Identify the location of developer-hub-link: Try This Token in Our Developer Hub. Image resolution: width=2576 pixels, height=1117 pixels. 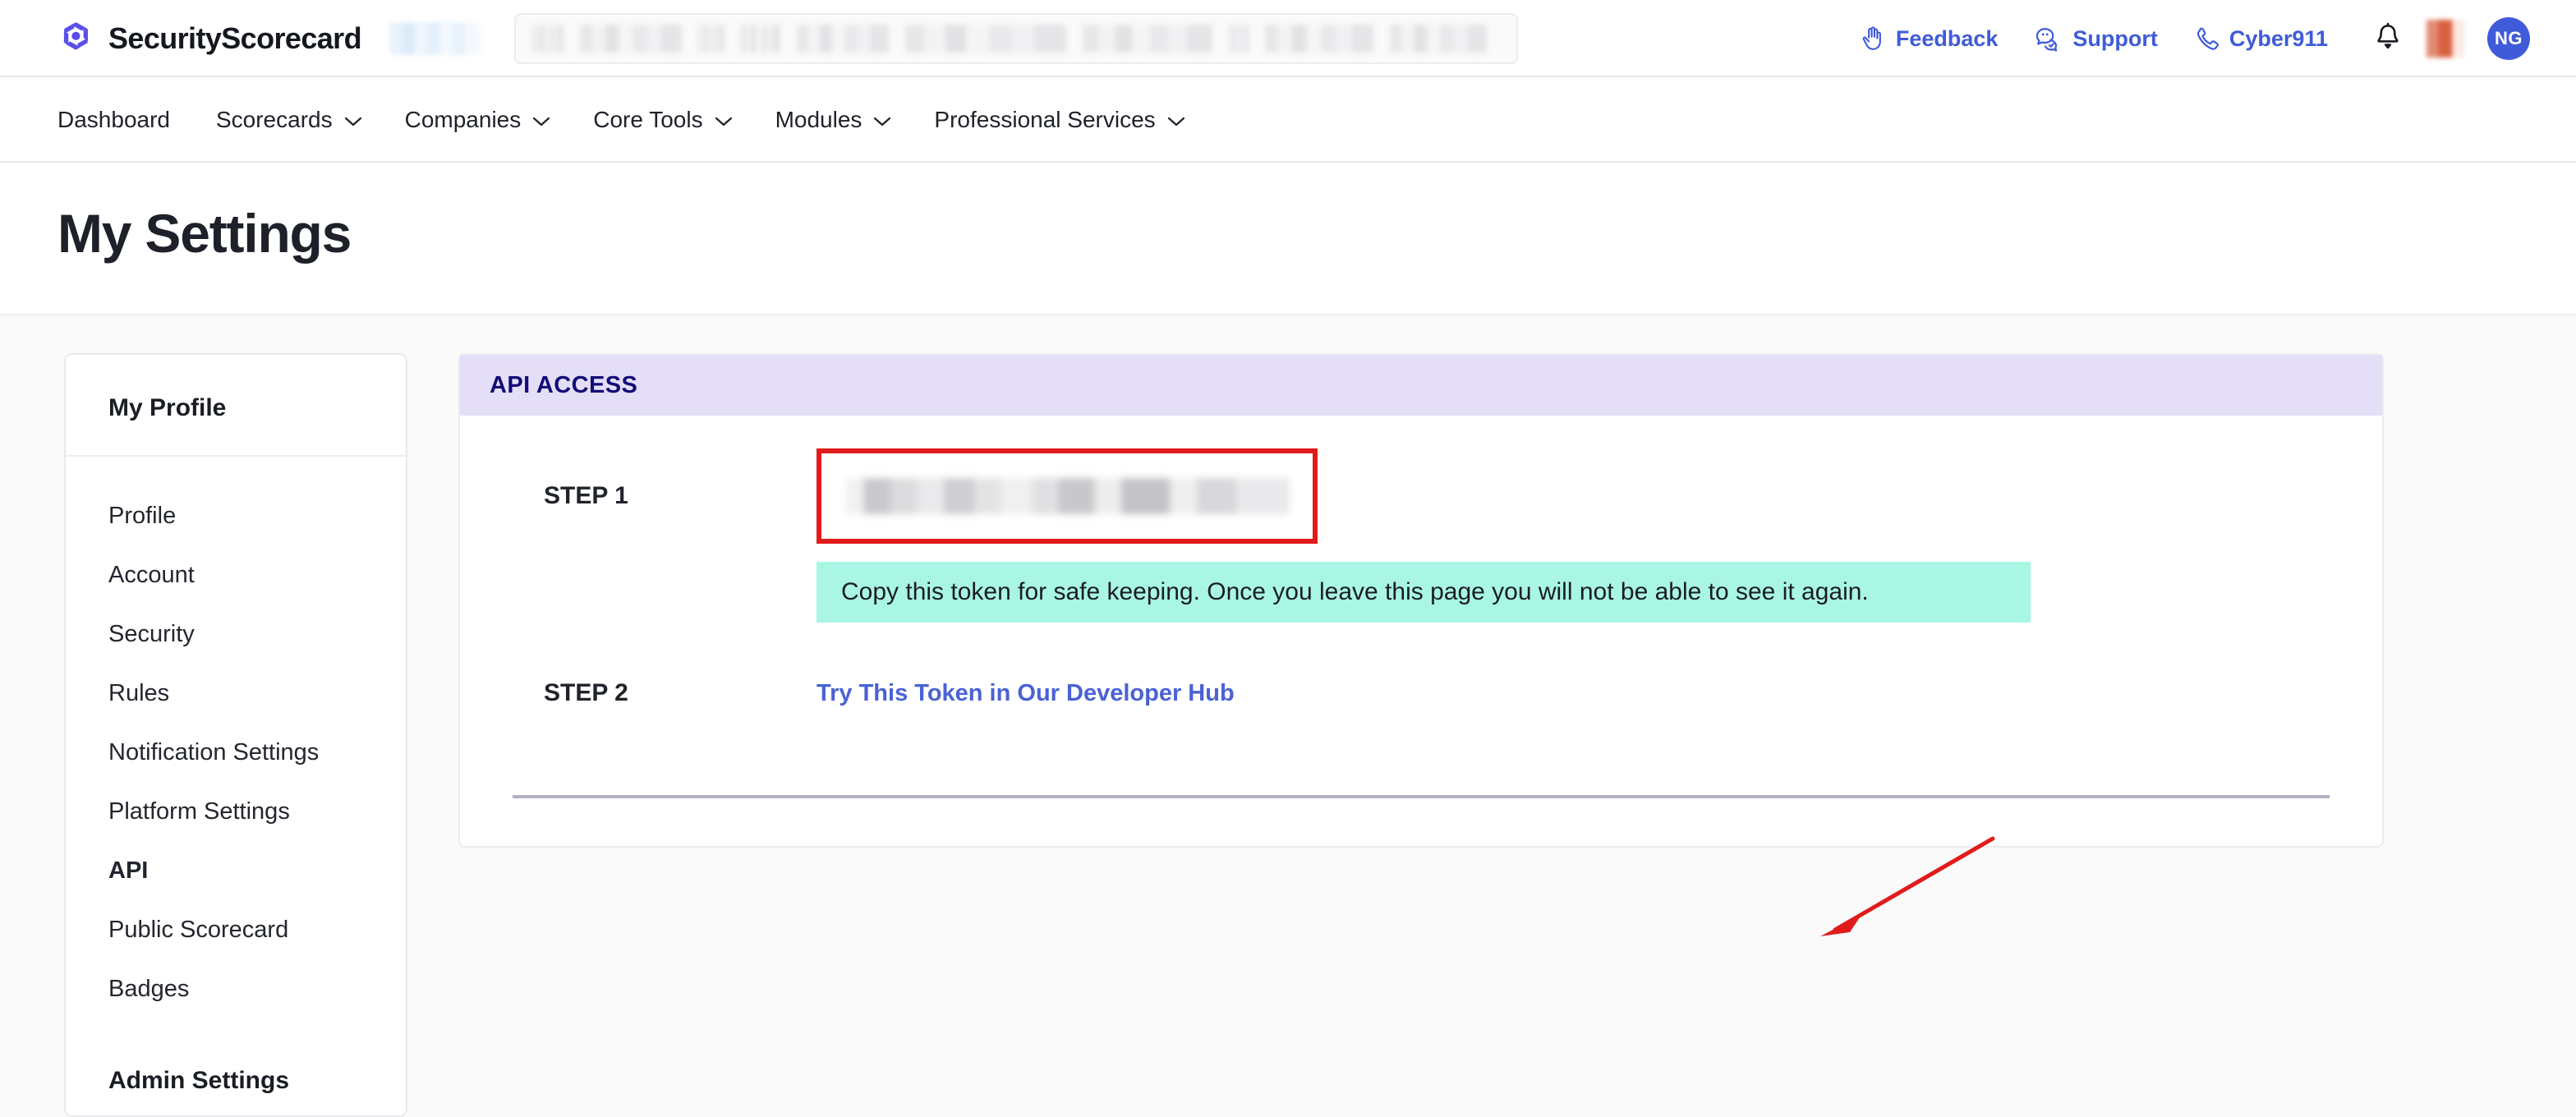
(1025, 693).